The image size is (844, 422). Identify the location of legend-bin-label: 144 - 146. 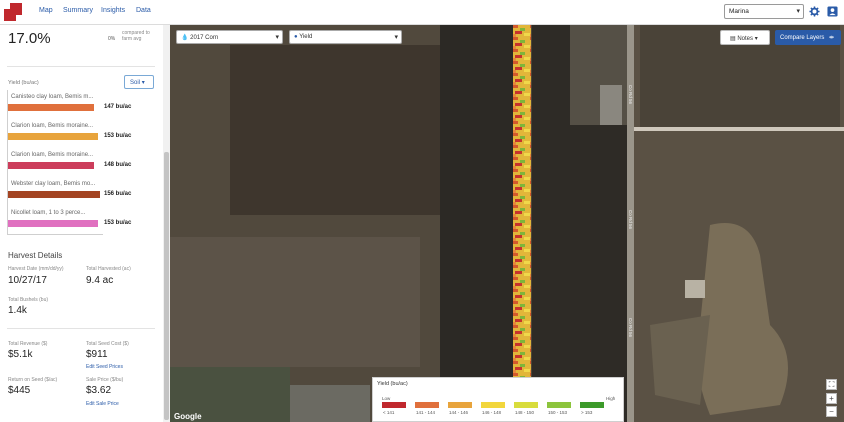
(459, 412).